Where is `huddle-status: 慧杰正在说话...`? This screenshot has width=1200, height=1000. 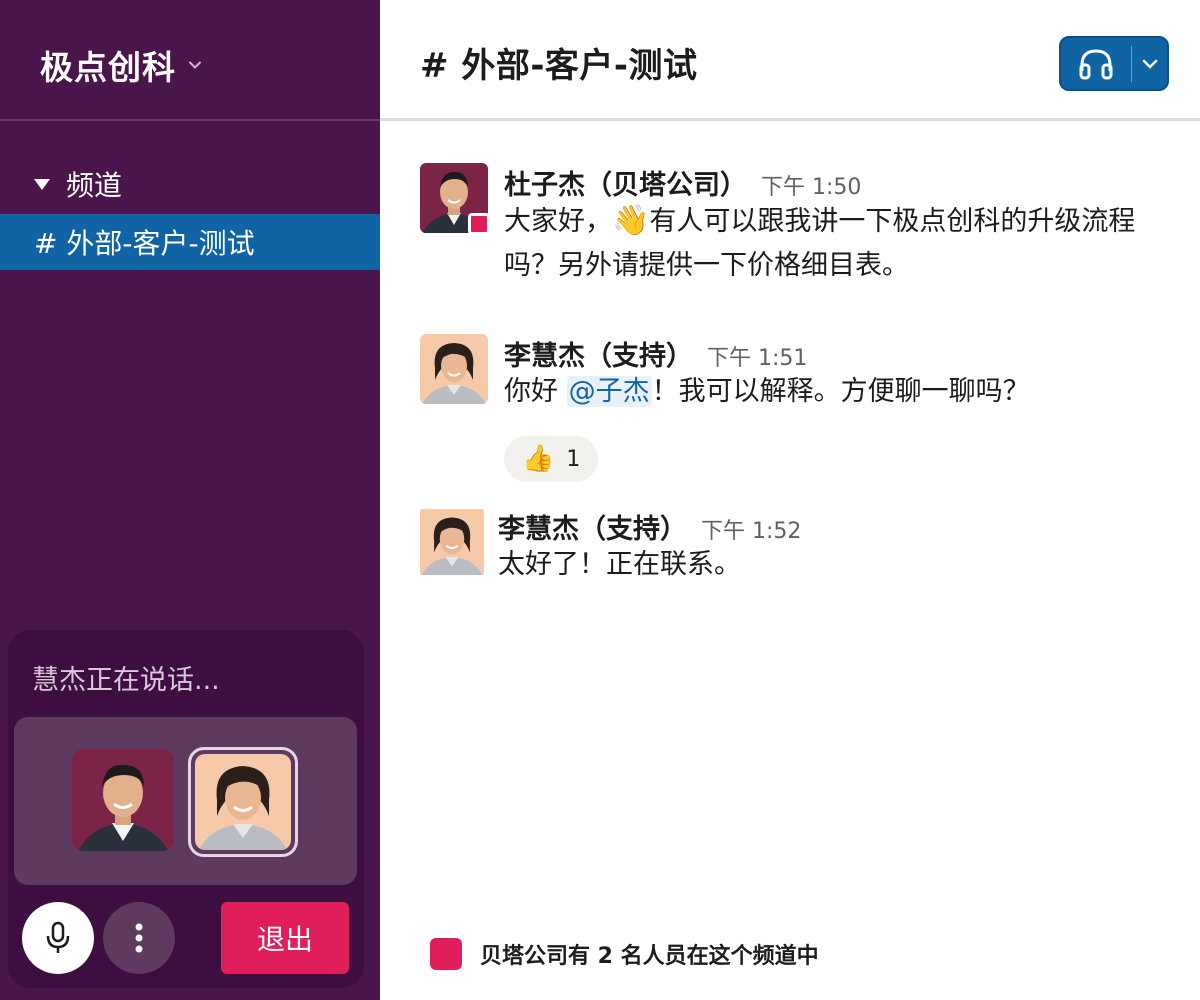
huddle-status: 慧杰正在说话... is located at coordinates (126, 680).